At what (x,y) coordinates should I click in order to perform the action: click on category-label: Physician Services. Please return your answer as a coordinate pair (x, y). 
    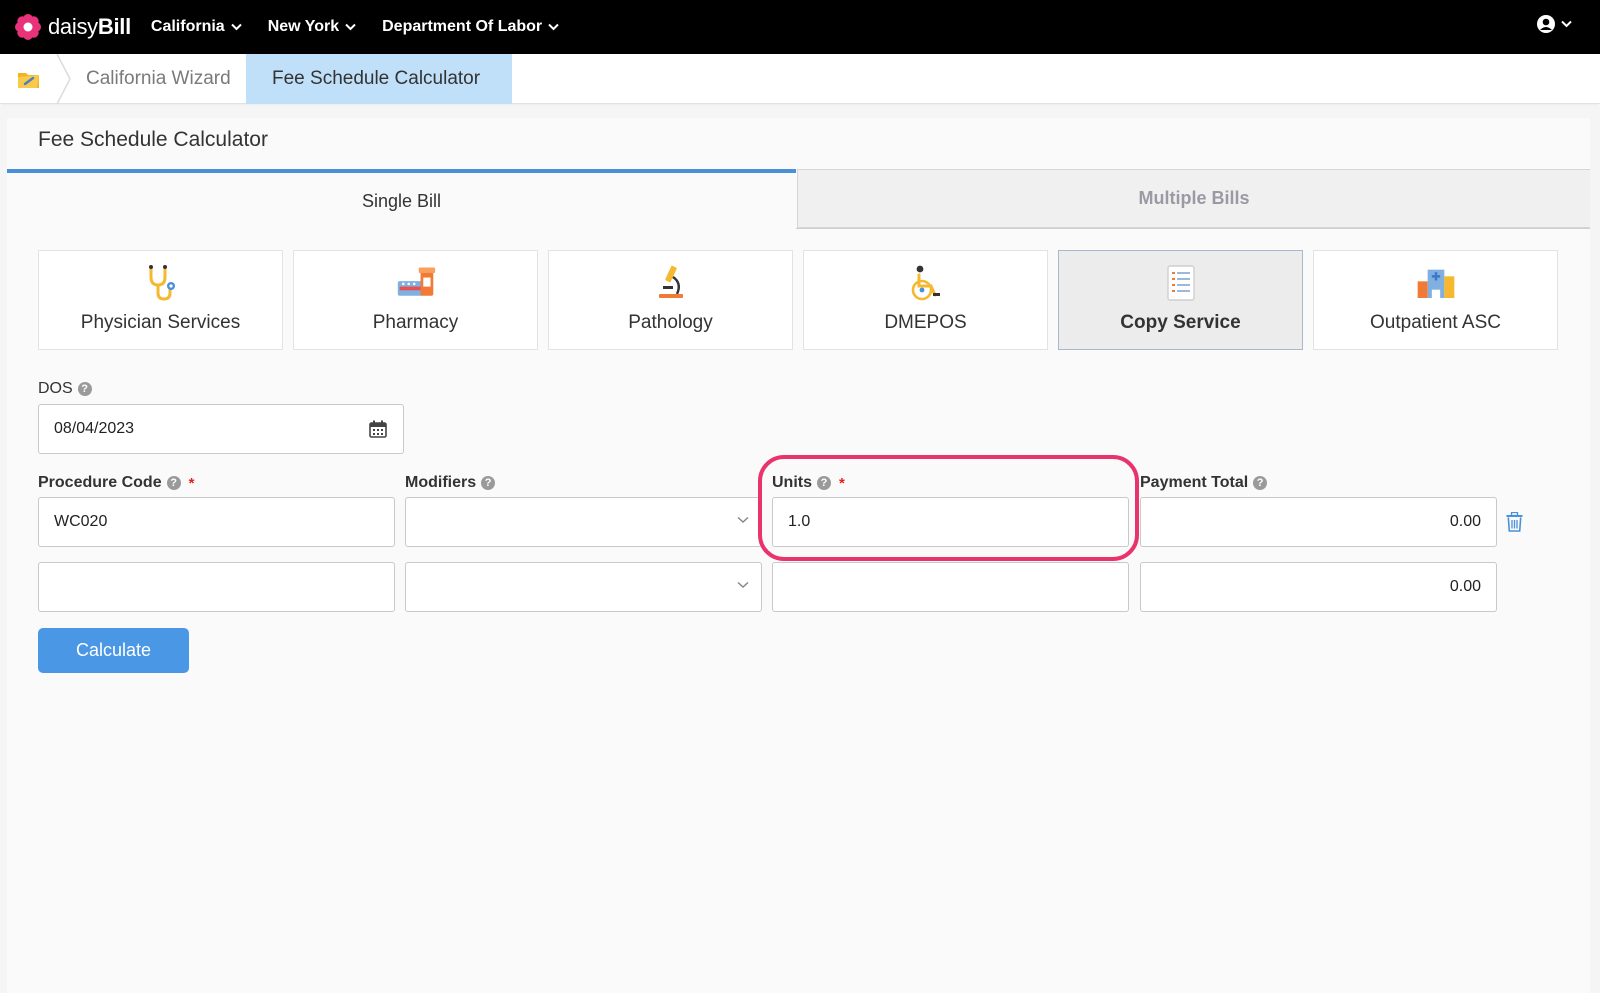
    Looking at the image, I should click on (160, 322).